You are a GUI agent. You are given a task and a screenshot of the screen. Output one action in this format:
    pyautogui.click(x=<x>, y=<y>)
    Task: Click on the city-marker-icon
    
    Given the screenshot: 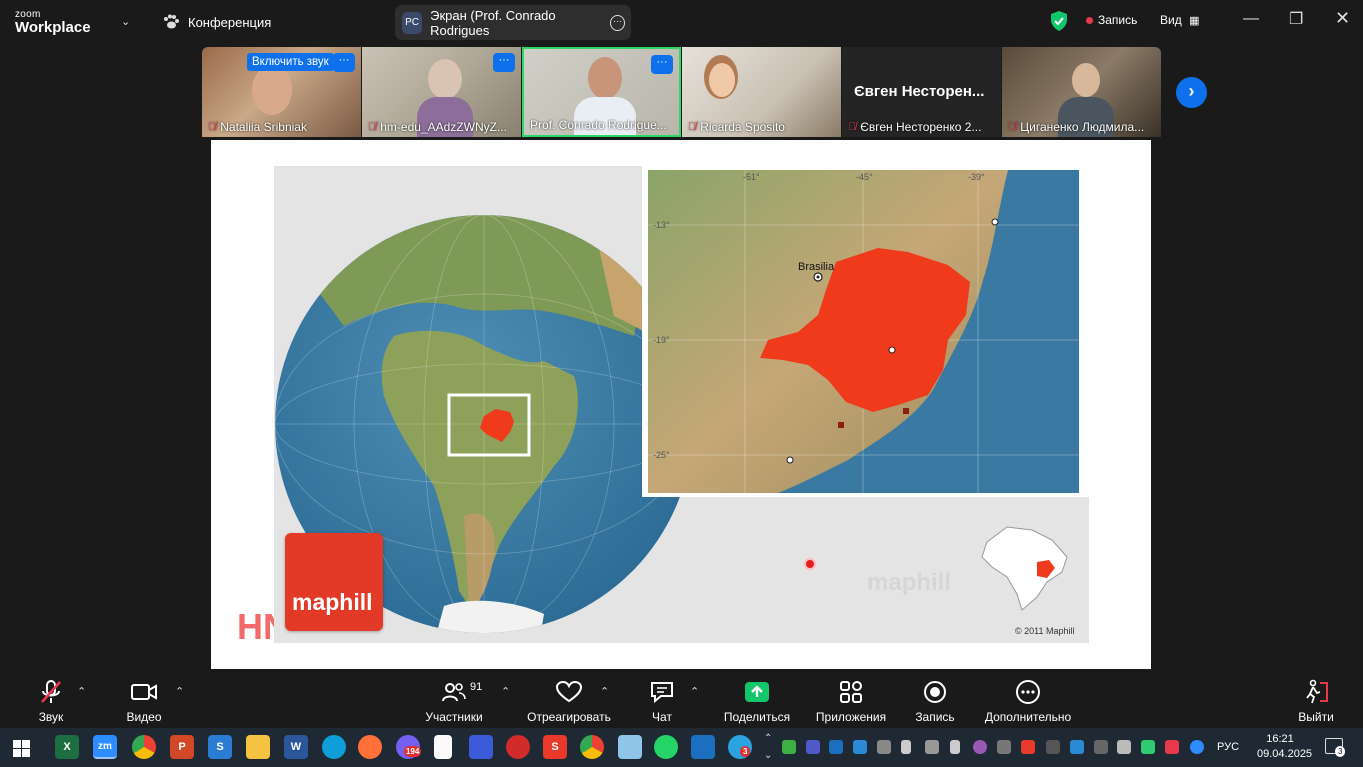 What is the action you would take?
    pyautogui.click(x=790, y=460)
    